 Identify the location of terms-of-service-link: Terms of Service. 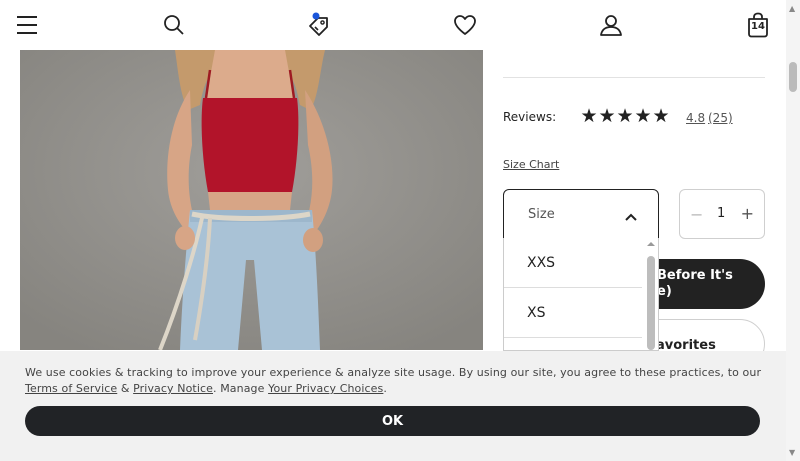
(71, 388).